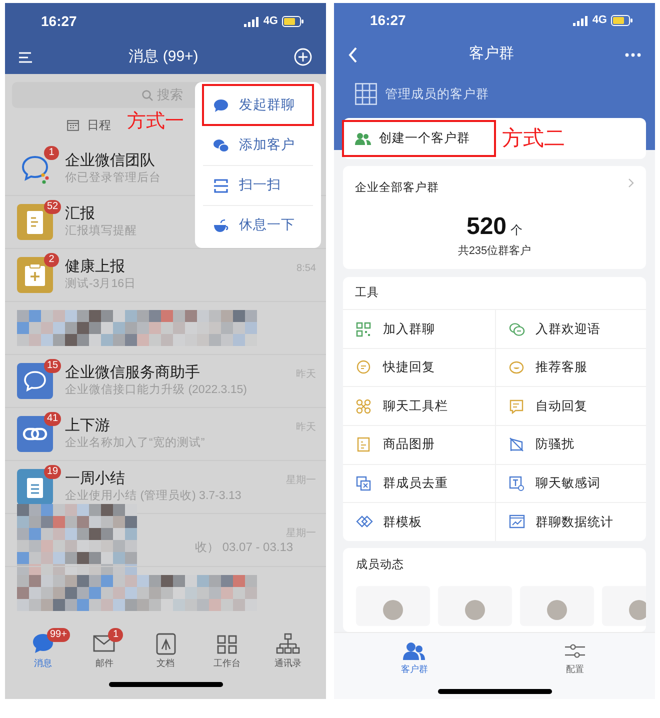  I want to click on chat-name: 一周小结, so click(95, 479).